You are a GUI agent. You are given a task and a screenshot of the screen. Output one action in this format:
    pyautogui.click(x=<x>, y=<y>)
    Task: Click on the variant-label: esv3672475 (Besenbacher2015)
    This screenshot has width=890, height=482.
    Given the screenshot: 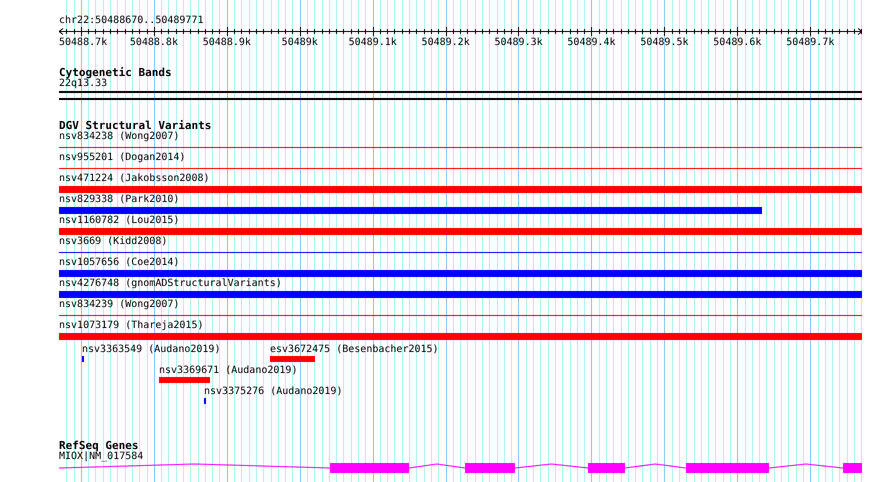 What is the action you would take?
    pyautogui.click(x=354, y=349)
    